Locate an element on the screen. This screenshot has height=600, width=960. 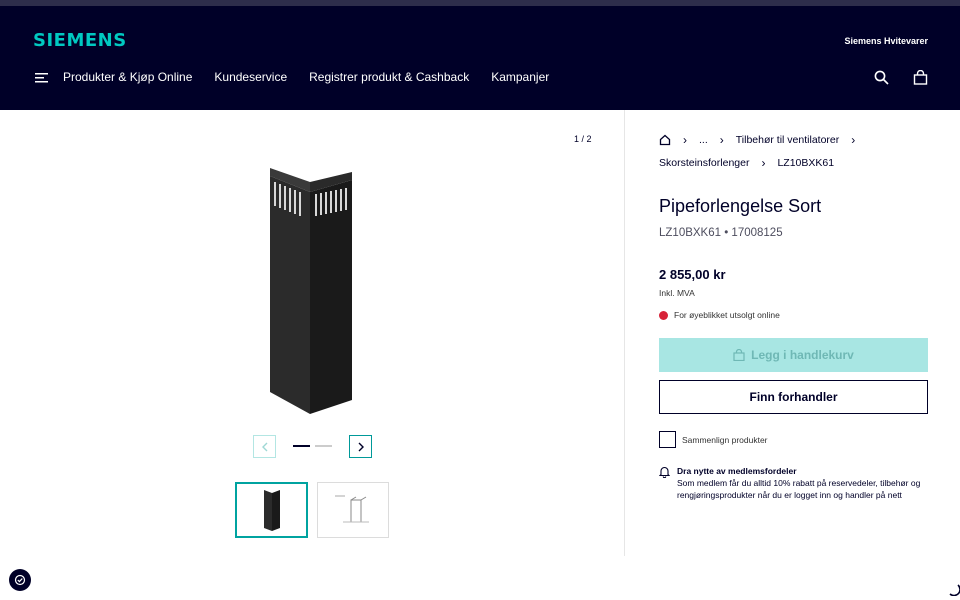
breadcrumb-level1: Tilbehør til ventilatorer is located at coordinates (787, 140).